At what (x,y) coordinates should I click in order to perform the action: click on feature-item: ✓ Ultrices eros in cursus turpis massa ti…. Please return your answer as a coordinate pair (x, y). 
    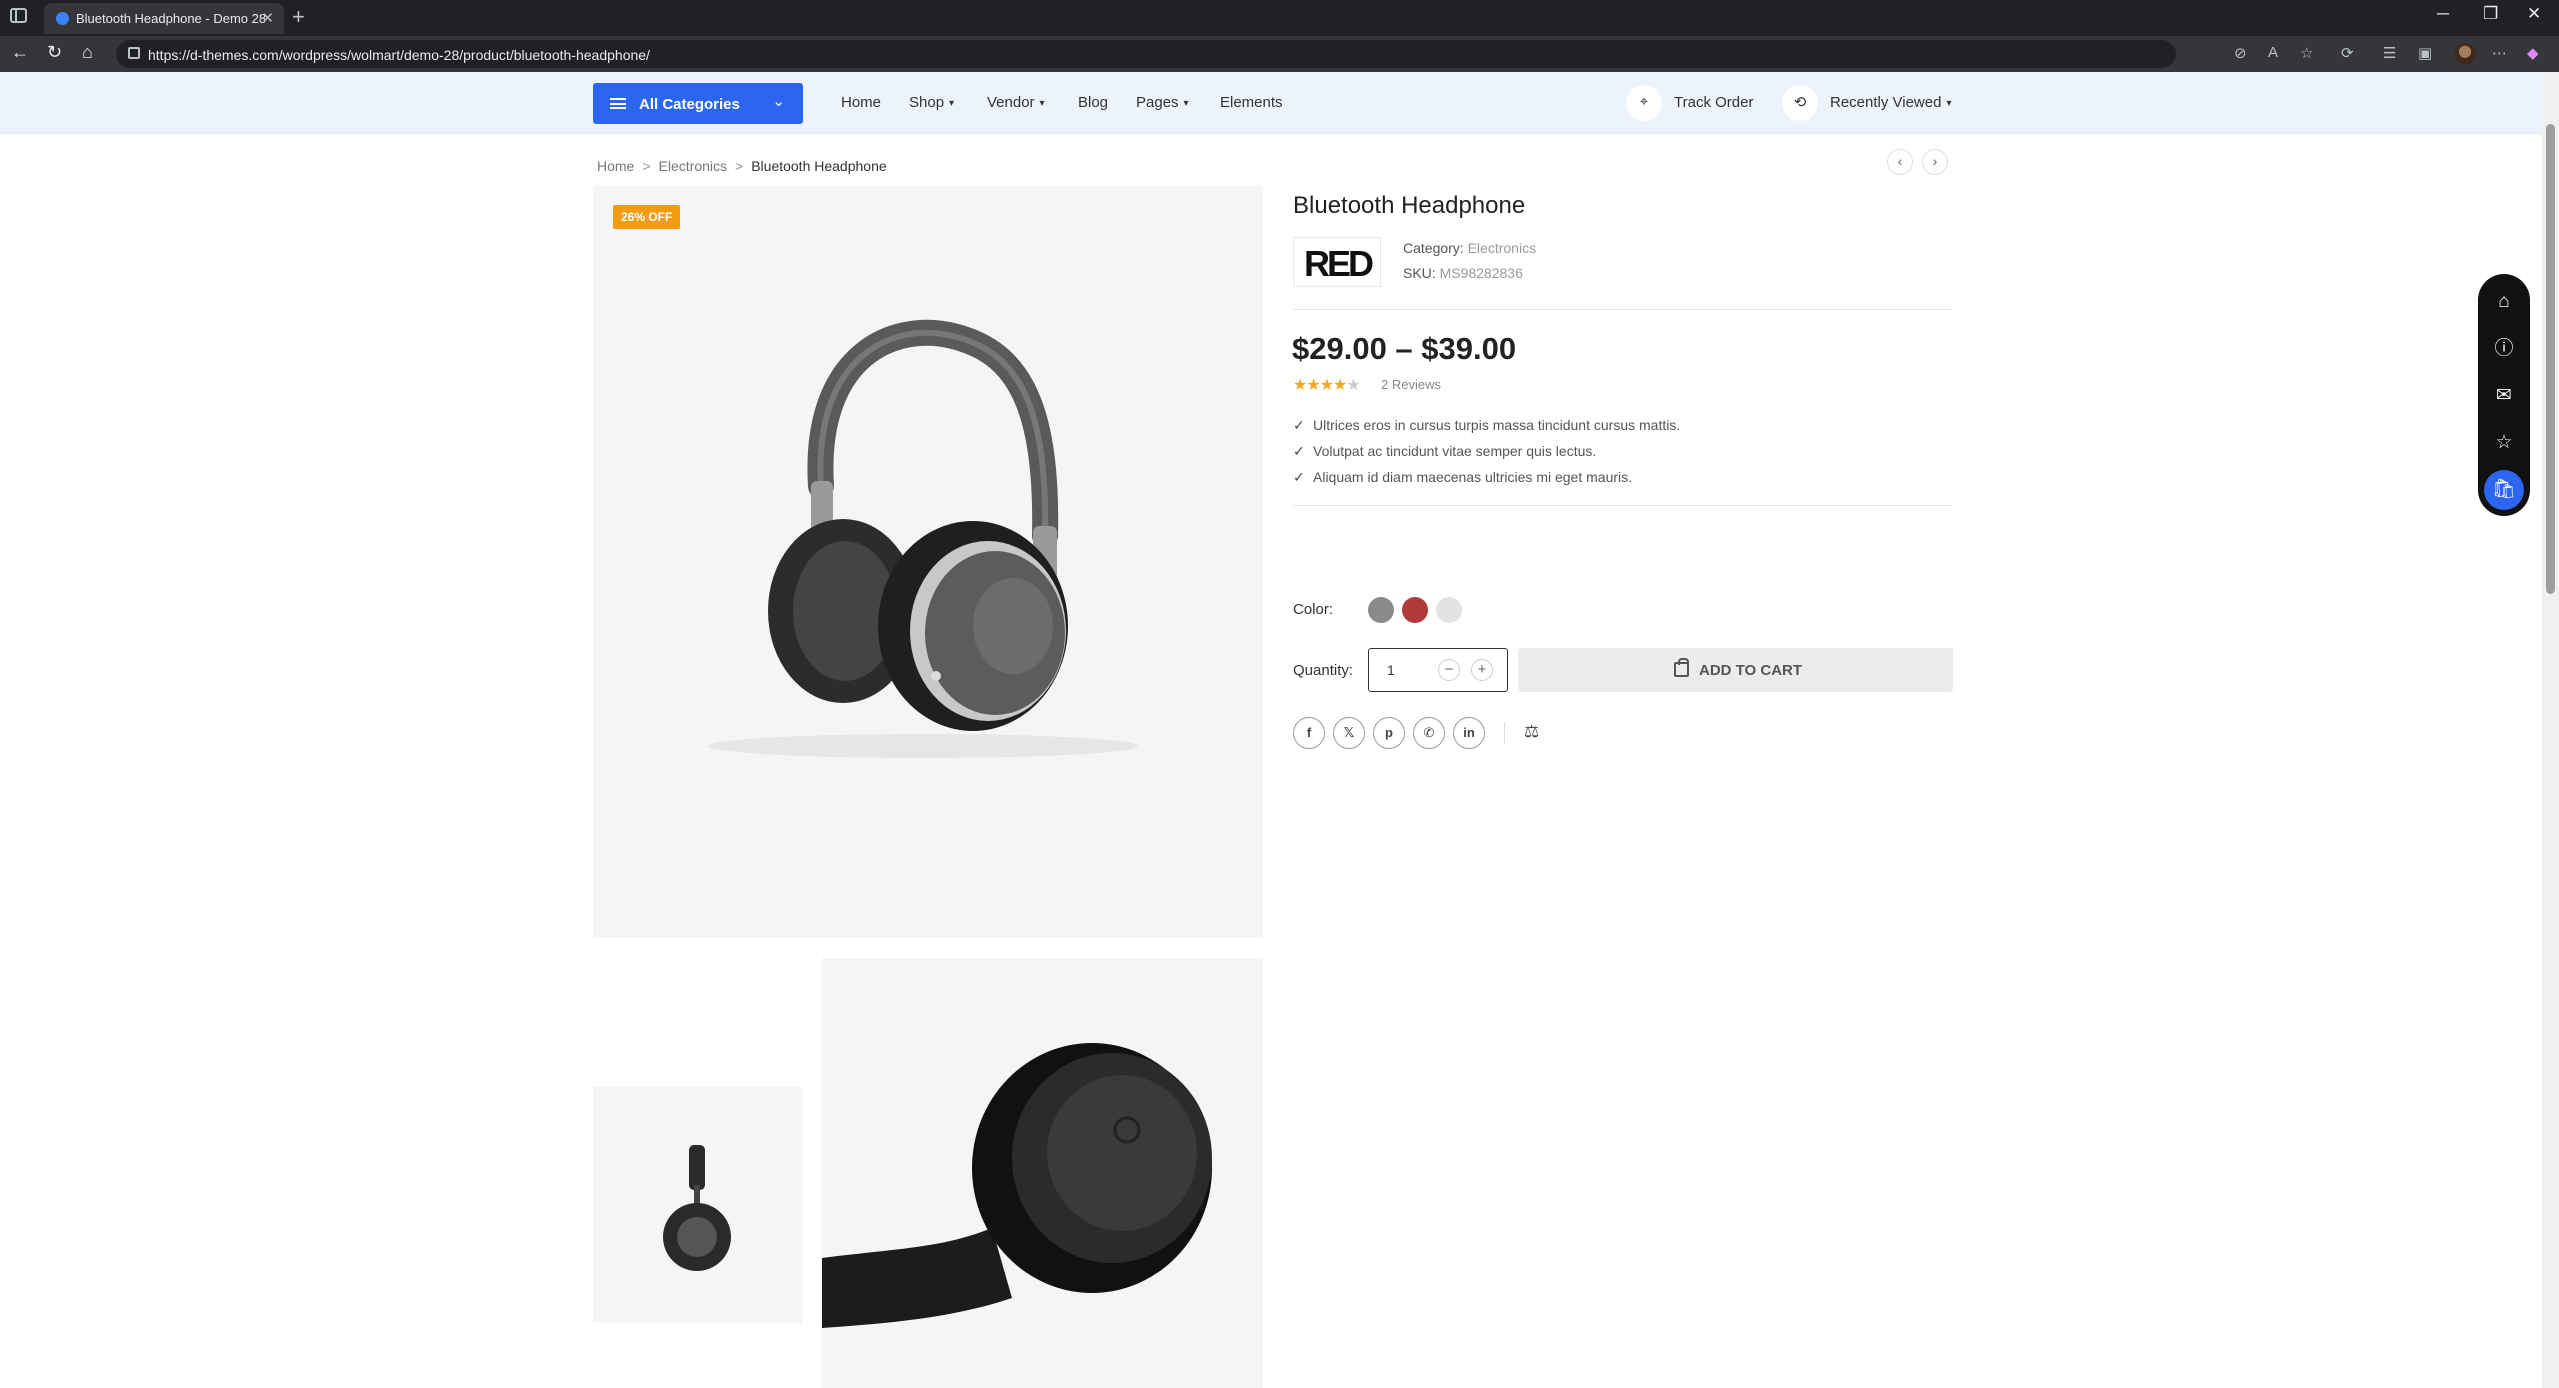
    Looking at the image, I should click on (1487, 425).